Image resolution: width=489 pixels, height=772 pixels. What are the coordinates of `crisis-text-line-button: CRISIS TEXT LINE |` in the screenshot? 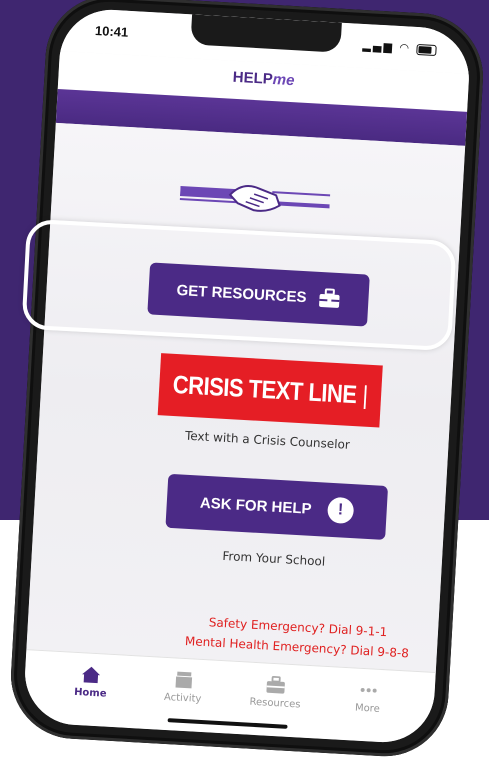 It's located at (270, 390).